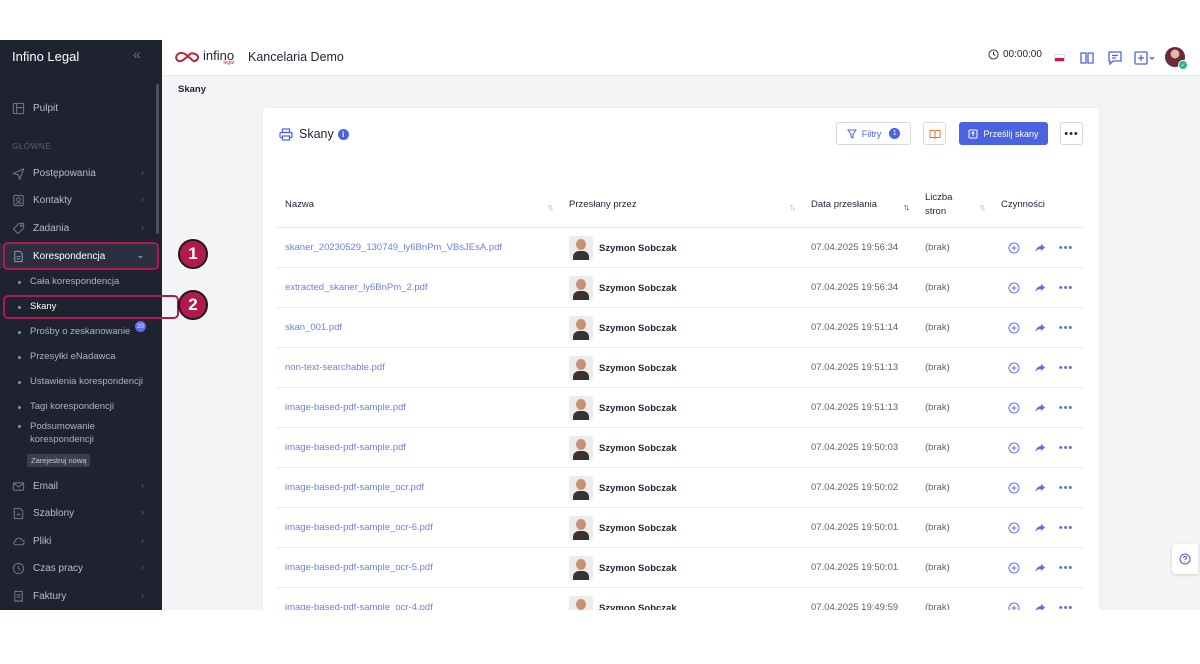  Describe the element at coordinates (18, 173) in the screenshot. I see `paper-plane-icon` at that location.